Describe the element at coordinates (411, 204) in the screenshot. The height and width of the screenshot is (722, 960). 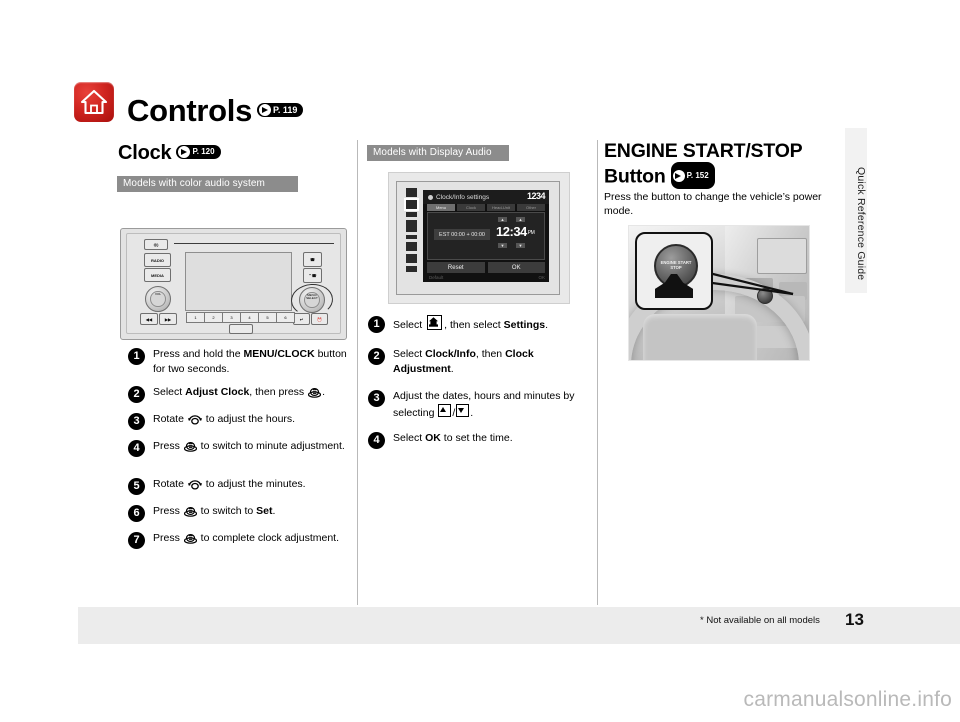
I see `menu-icon` at that location.